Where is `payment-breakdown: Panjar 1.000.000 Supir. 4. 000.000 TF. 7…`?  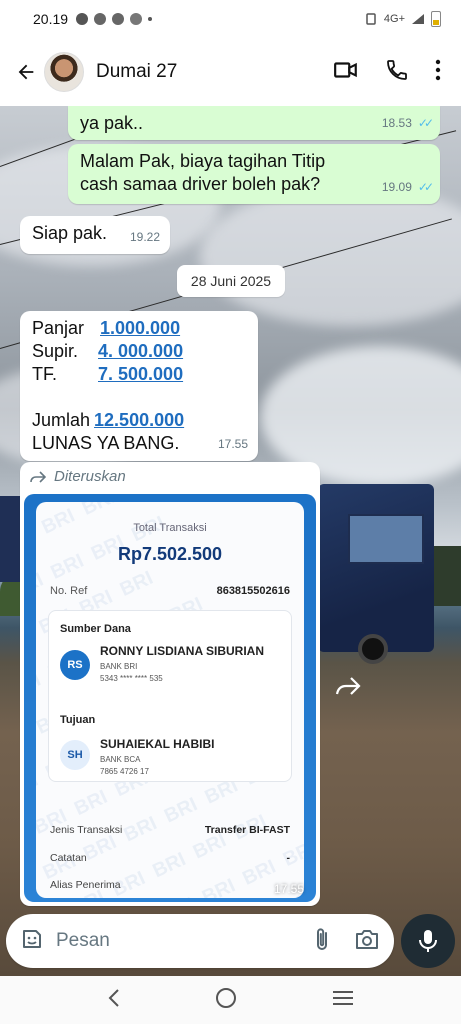 payment-breakdown: Panjar 1.000.000 Supir. 4. 000.000 TF. 7… is located at coordinates (139, 386).